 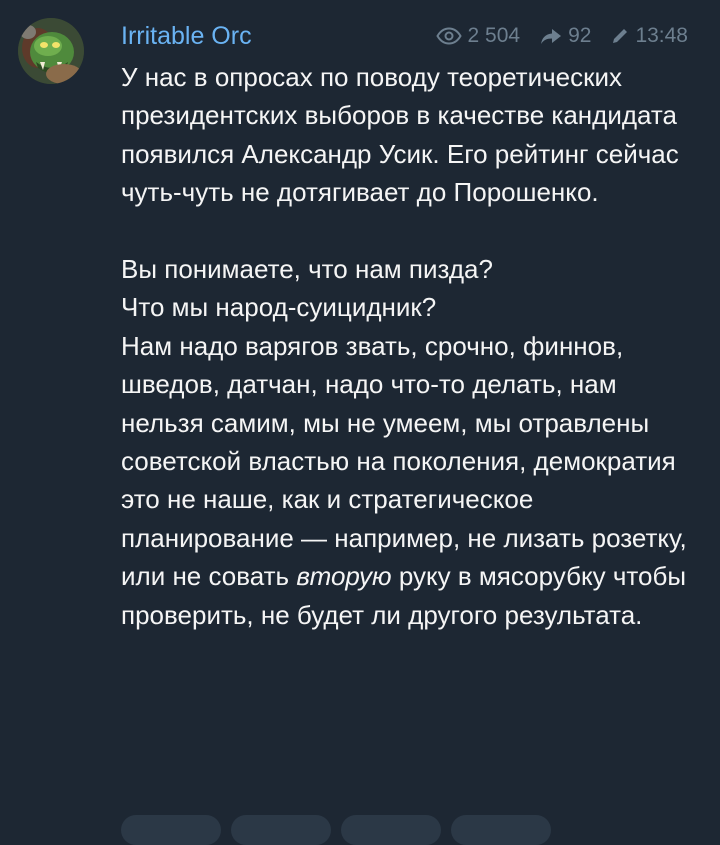 What do you see at coordinates (307, 269) in the screenshot?
I see `post-line: Вы понимаете, что нам пизда?` at bounding box center [307, 269].